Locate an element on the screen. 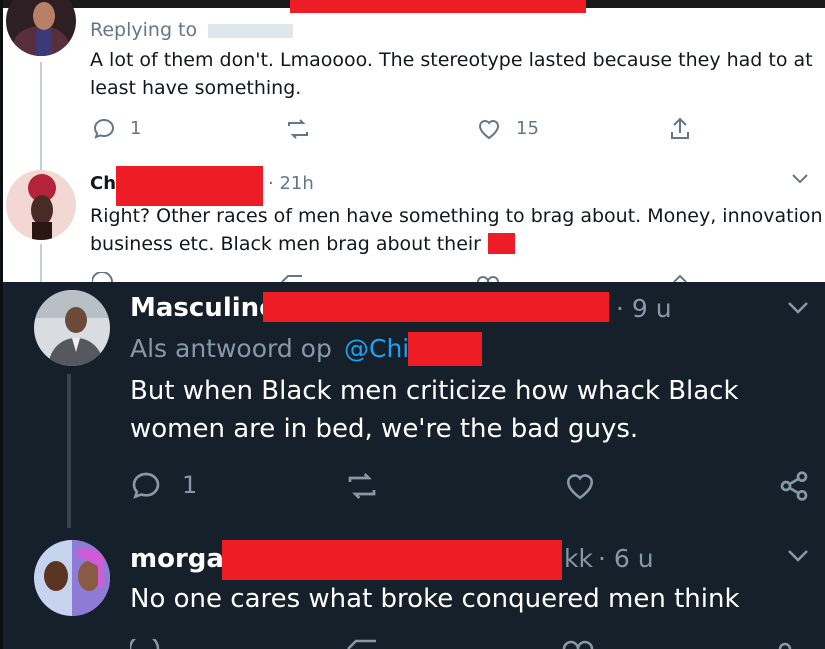  avatar-tweet3 is located at coordinates (72, 328).